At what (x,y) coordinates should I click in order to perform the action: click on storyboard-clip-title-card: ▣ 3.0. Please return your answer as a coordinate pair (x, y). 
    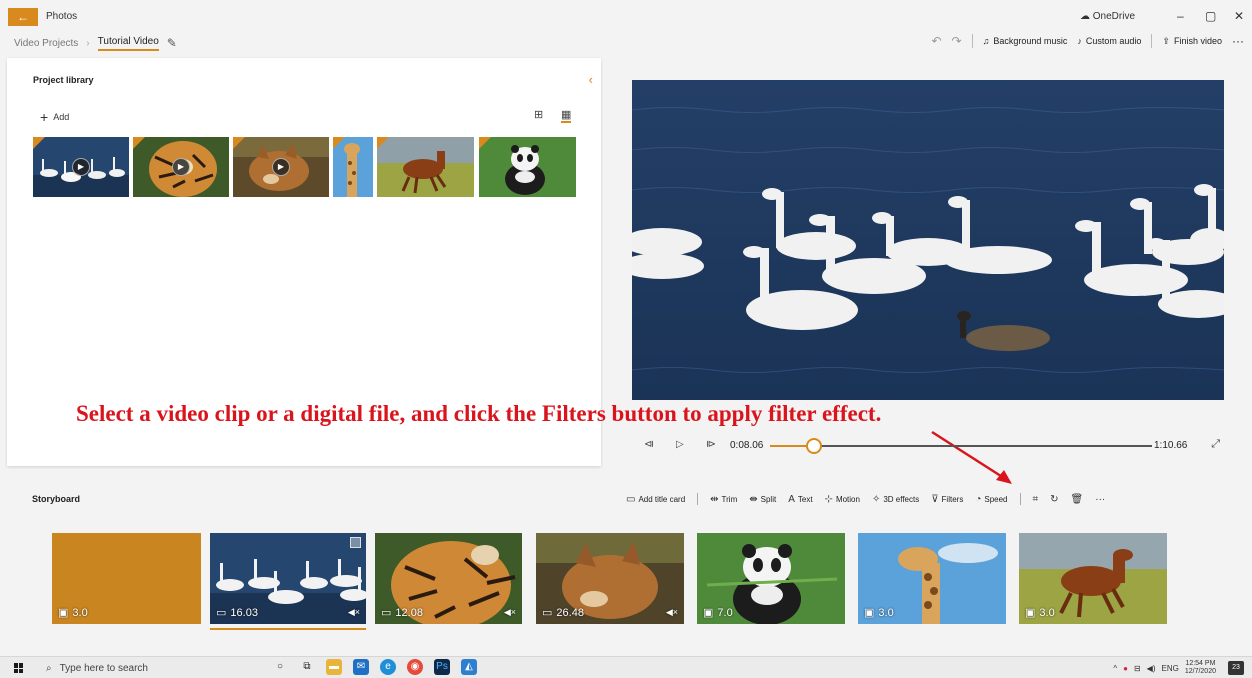
    Looking at the image, I should click on (126, 578).